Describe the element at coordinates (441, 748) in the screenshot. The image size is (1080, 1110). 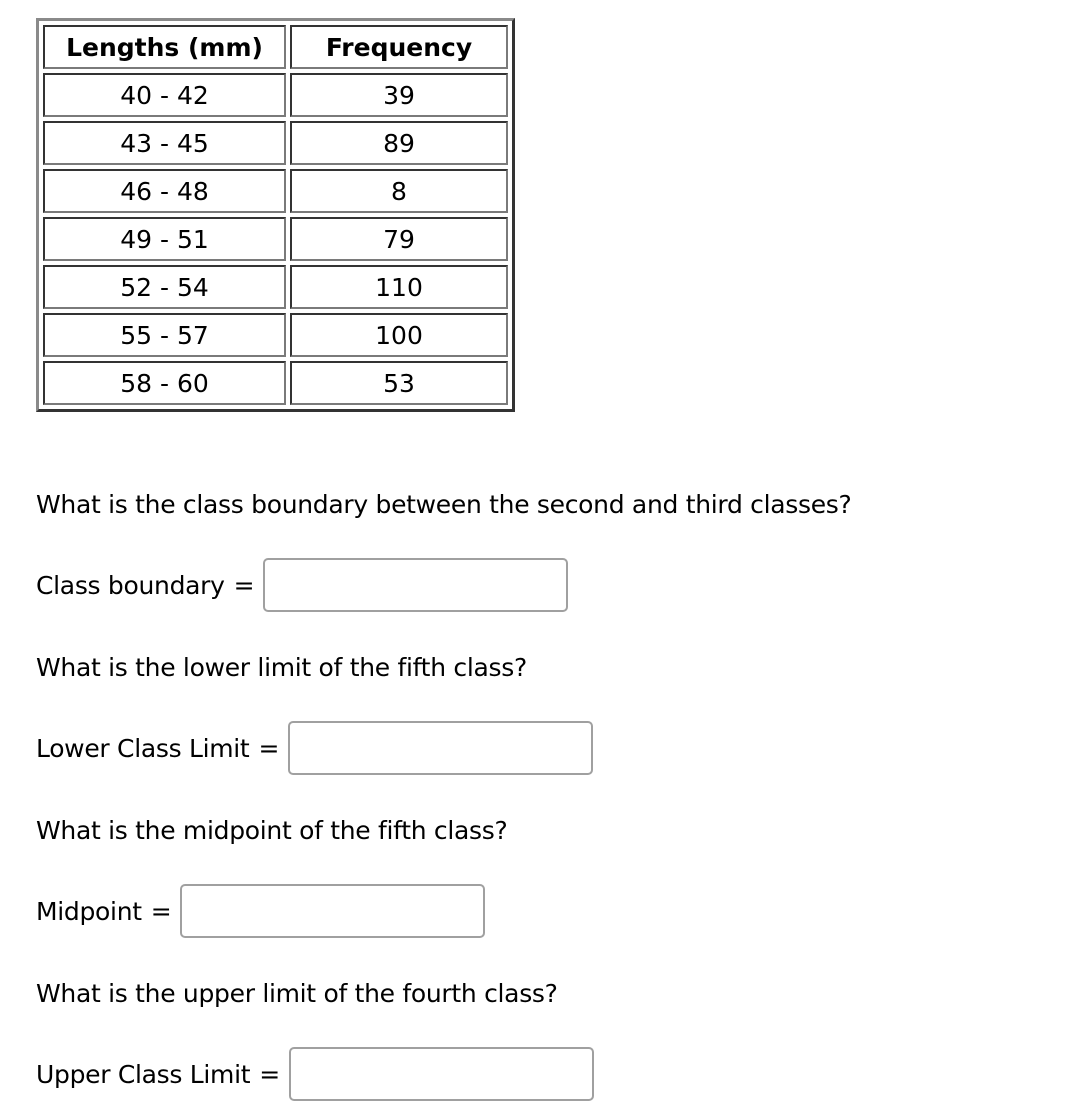
I see `lower-class-limit-input` at that location.